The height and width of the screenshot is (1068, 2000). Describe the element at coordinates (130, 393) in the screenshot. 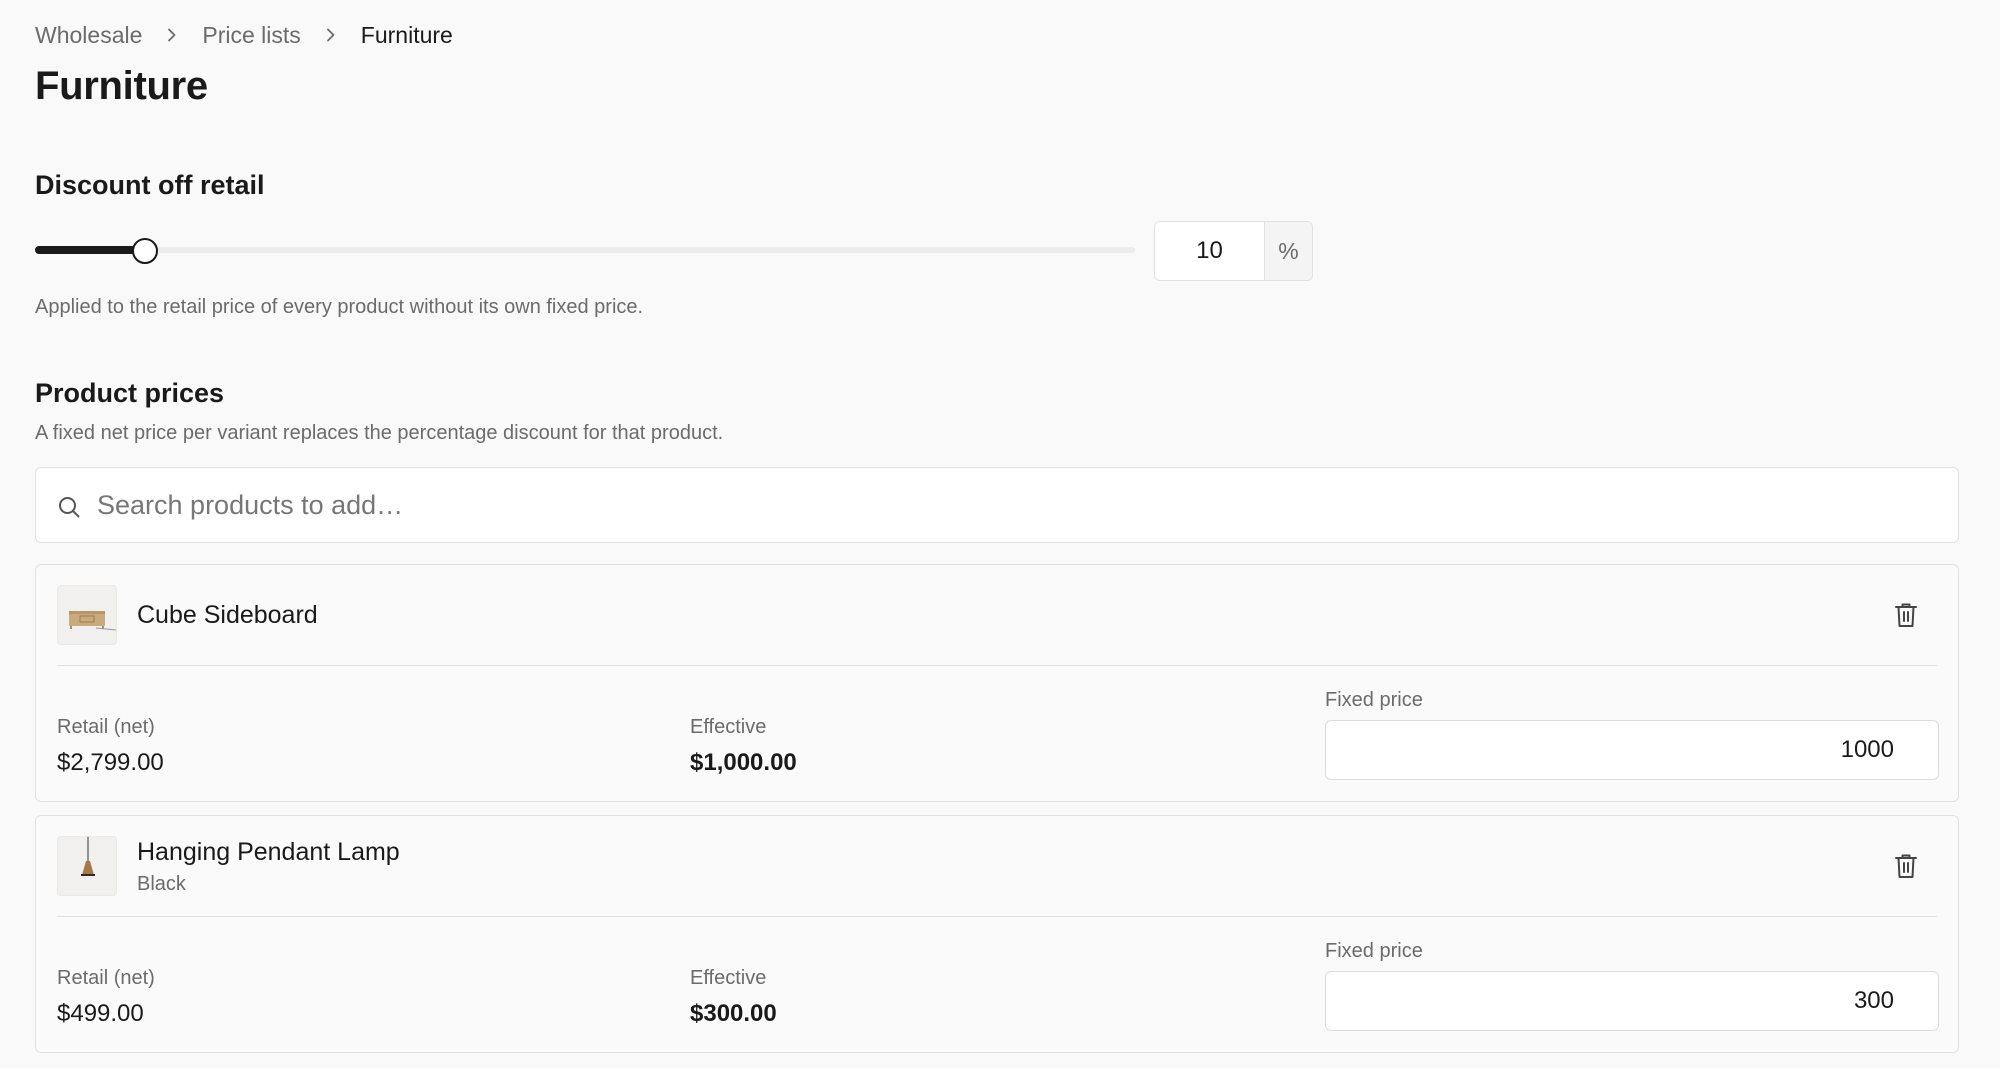

I see `product-prices-title: Product prices` at that location.